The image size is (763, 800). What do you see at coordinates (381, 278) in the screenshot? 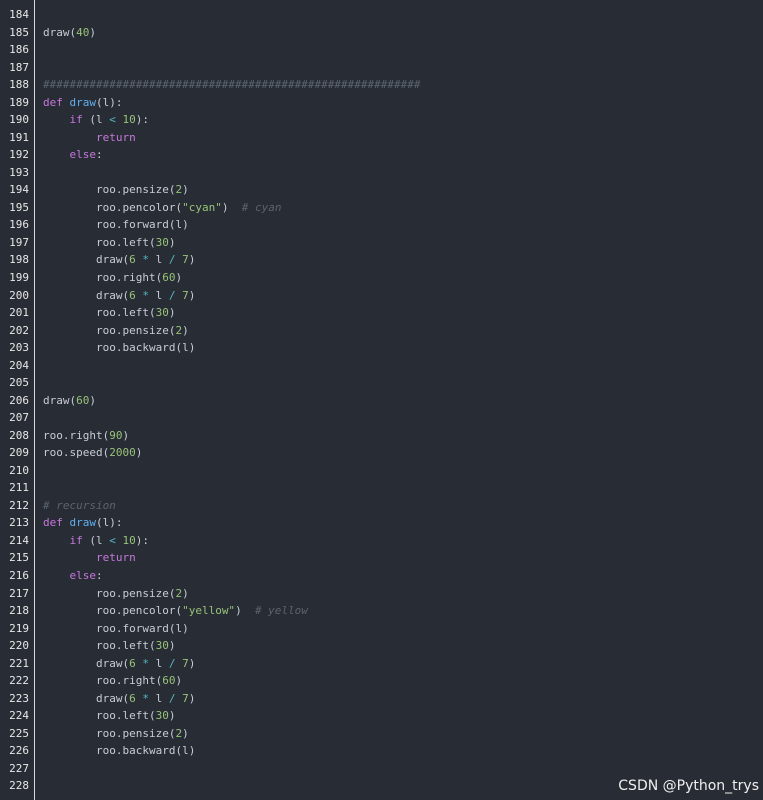
I see `code-line: 199 roo.right(60)` at bounding box center [381, 278].